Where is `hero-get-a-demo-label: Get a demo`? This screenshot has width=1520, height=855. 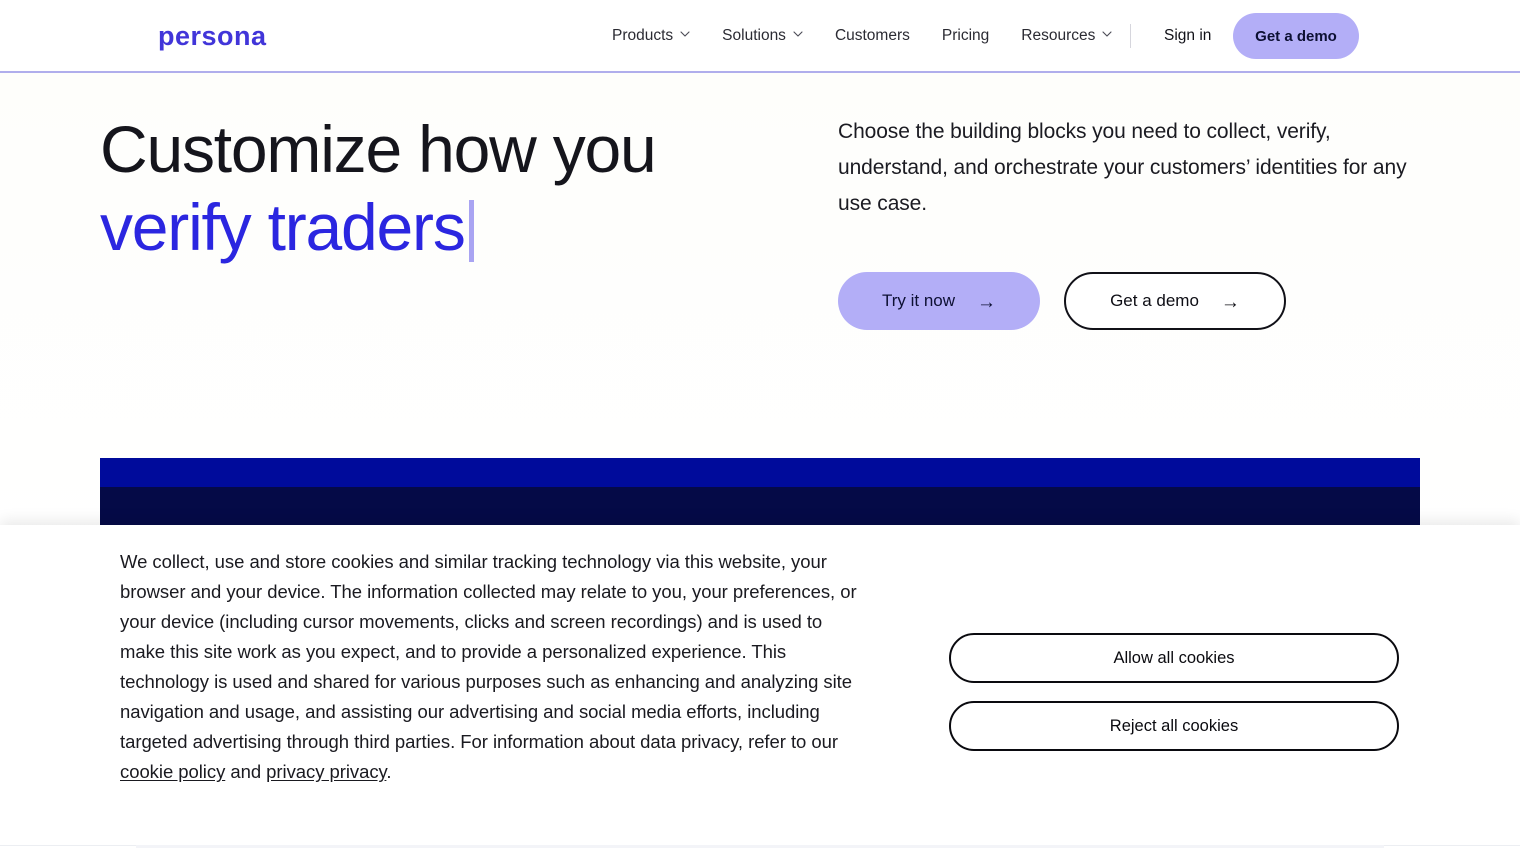
hero-get-a-demo-label: Get a demo is located at coordinates (1154, 300).